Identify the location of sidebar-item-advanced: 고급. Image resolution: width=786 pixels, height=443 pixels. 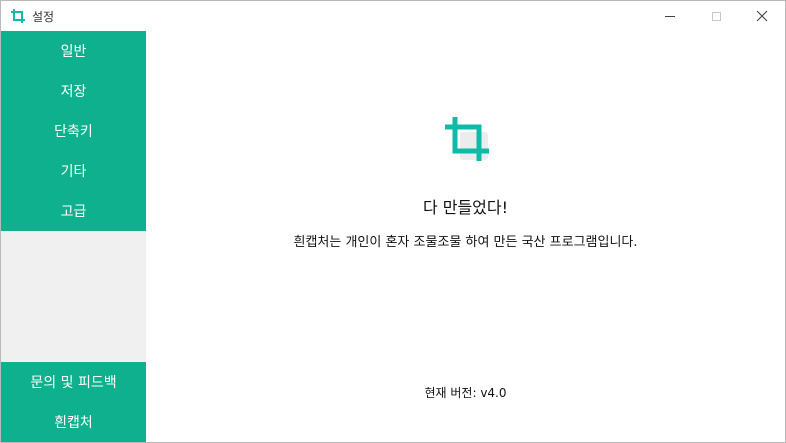
(73, 211).